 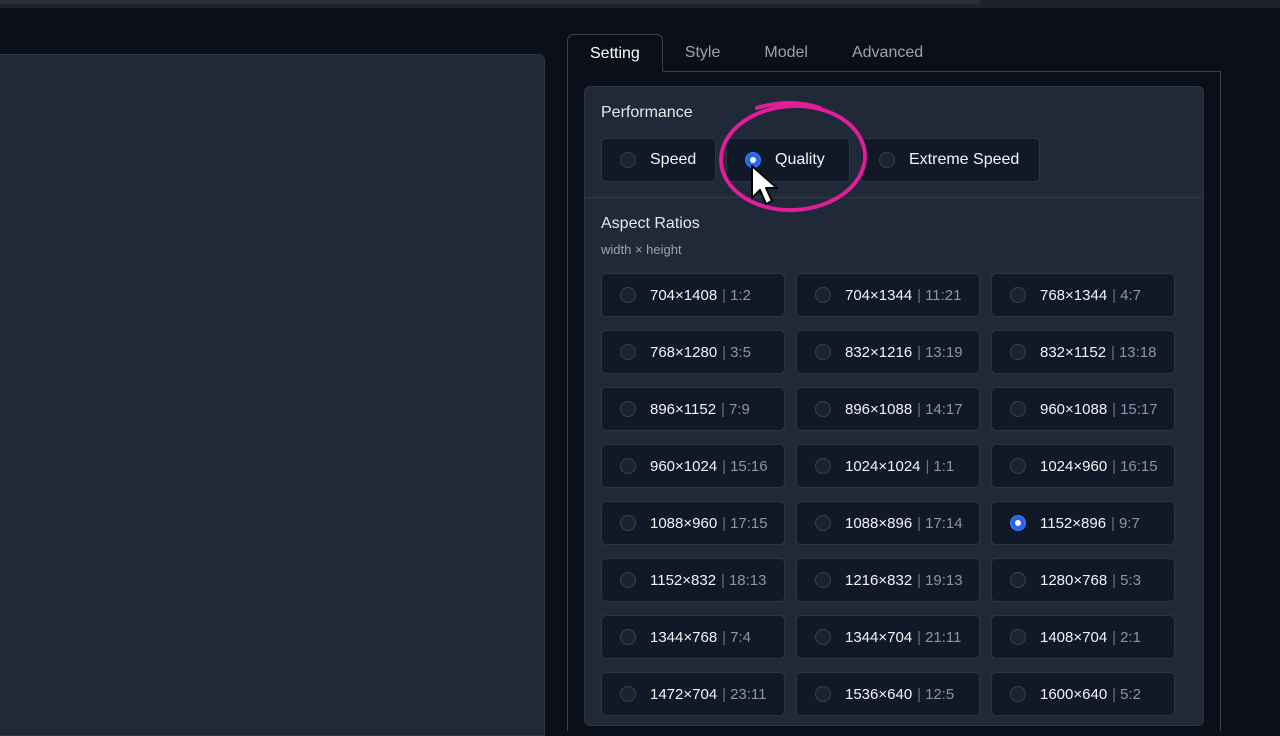 What do you see at coordinates (684, 694) in the screenshot?
I see `aspect-ratio-size: 1472×704` at bounding box center [684, 694].